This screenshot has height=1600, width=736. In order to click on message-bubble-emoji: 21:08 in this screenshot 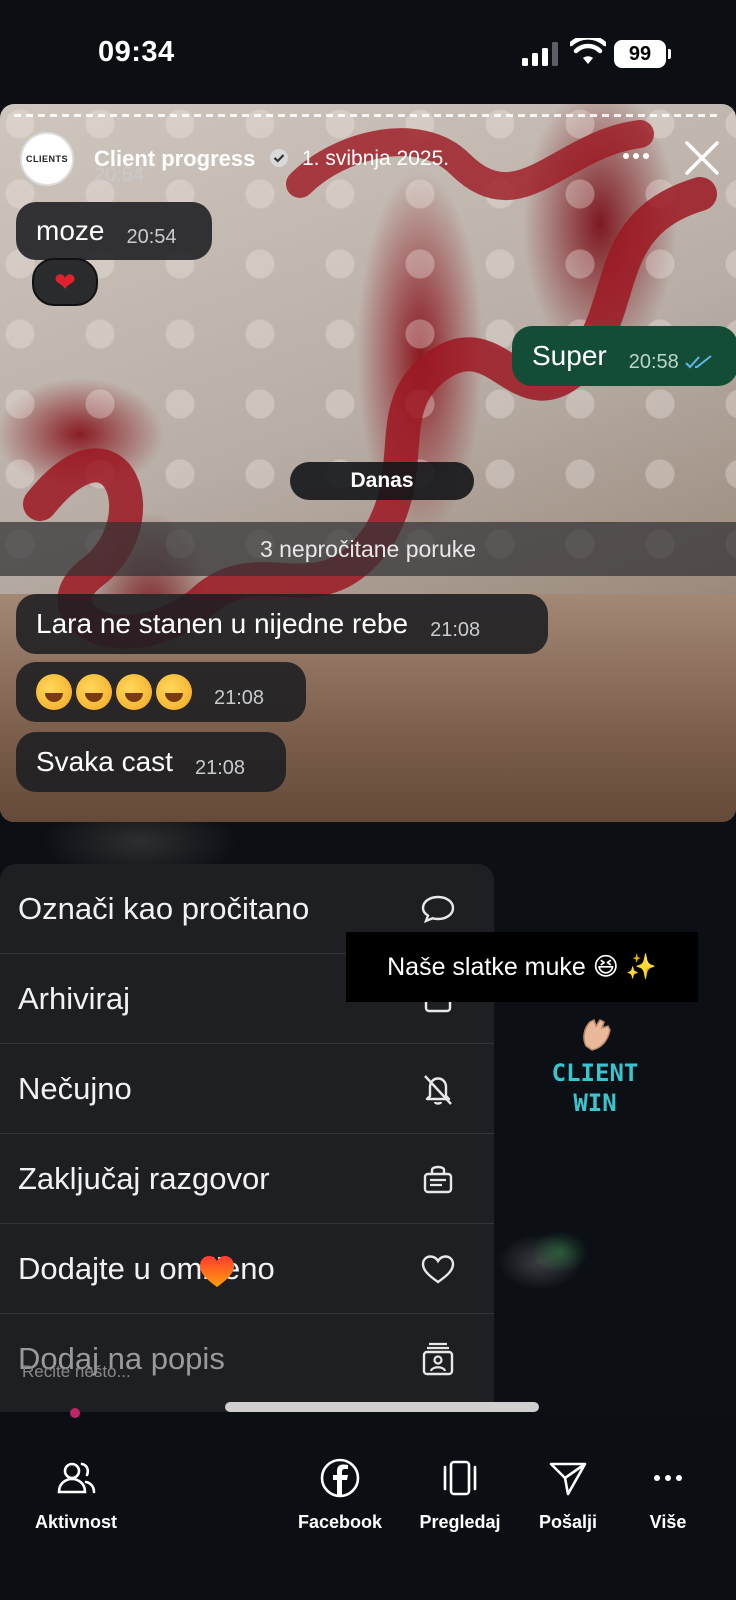, I will do `click(161, 692)`.